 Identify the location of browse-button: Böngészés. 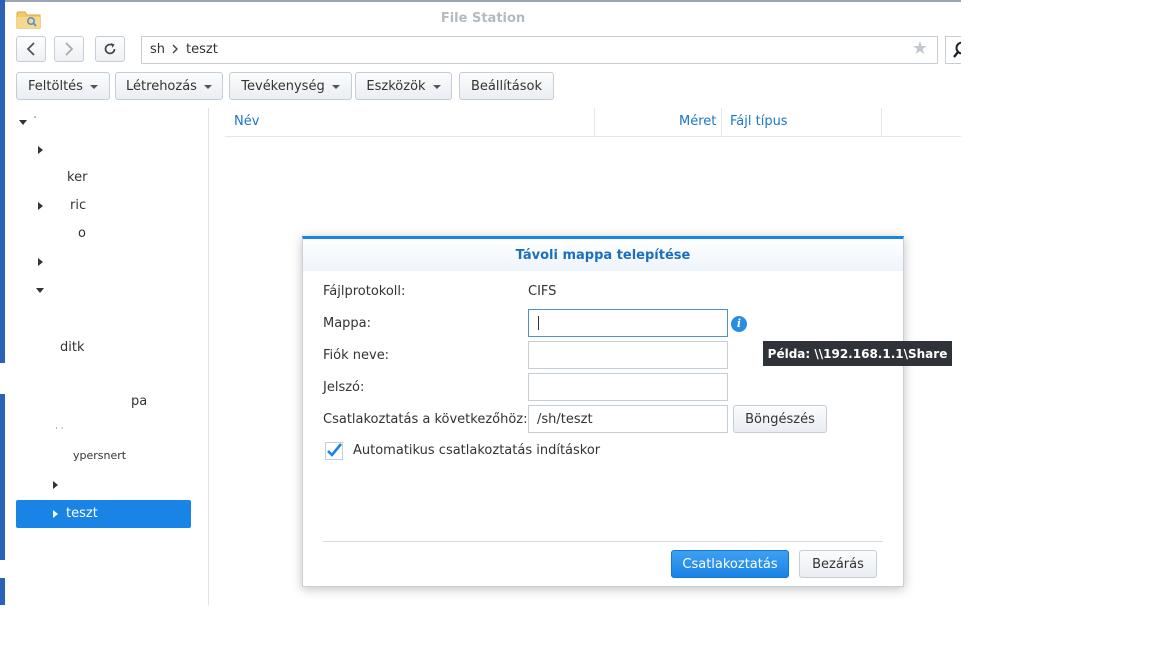
(780, 419).